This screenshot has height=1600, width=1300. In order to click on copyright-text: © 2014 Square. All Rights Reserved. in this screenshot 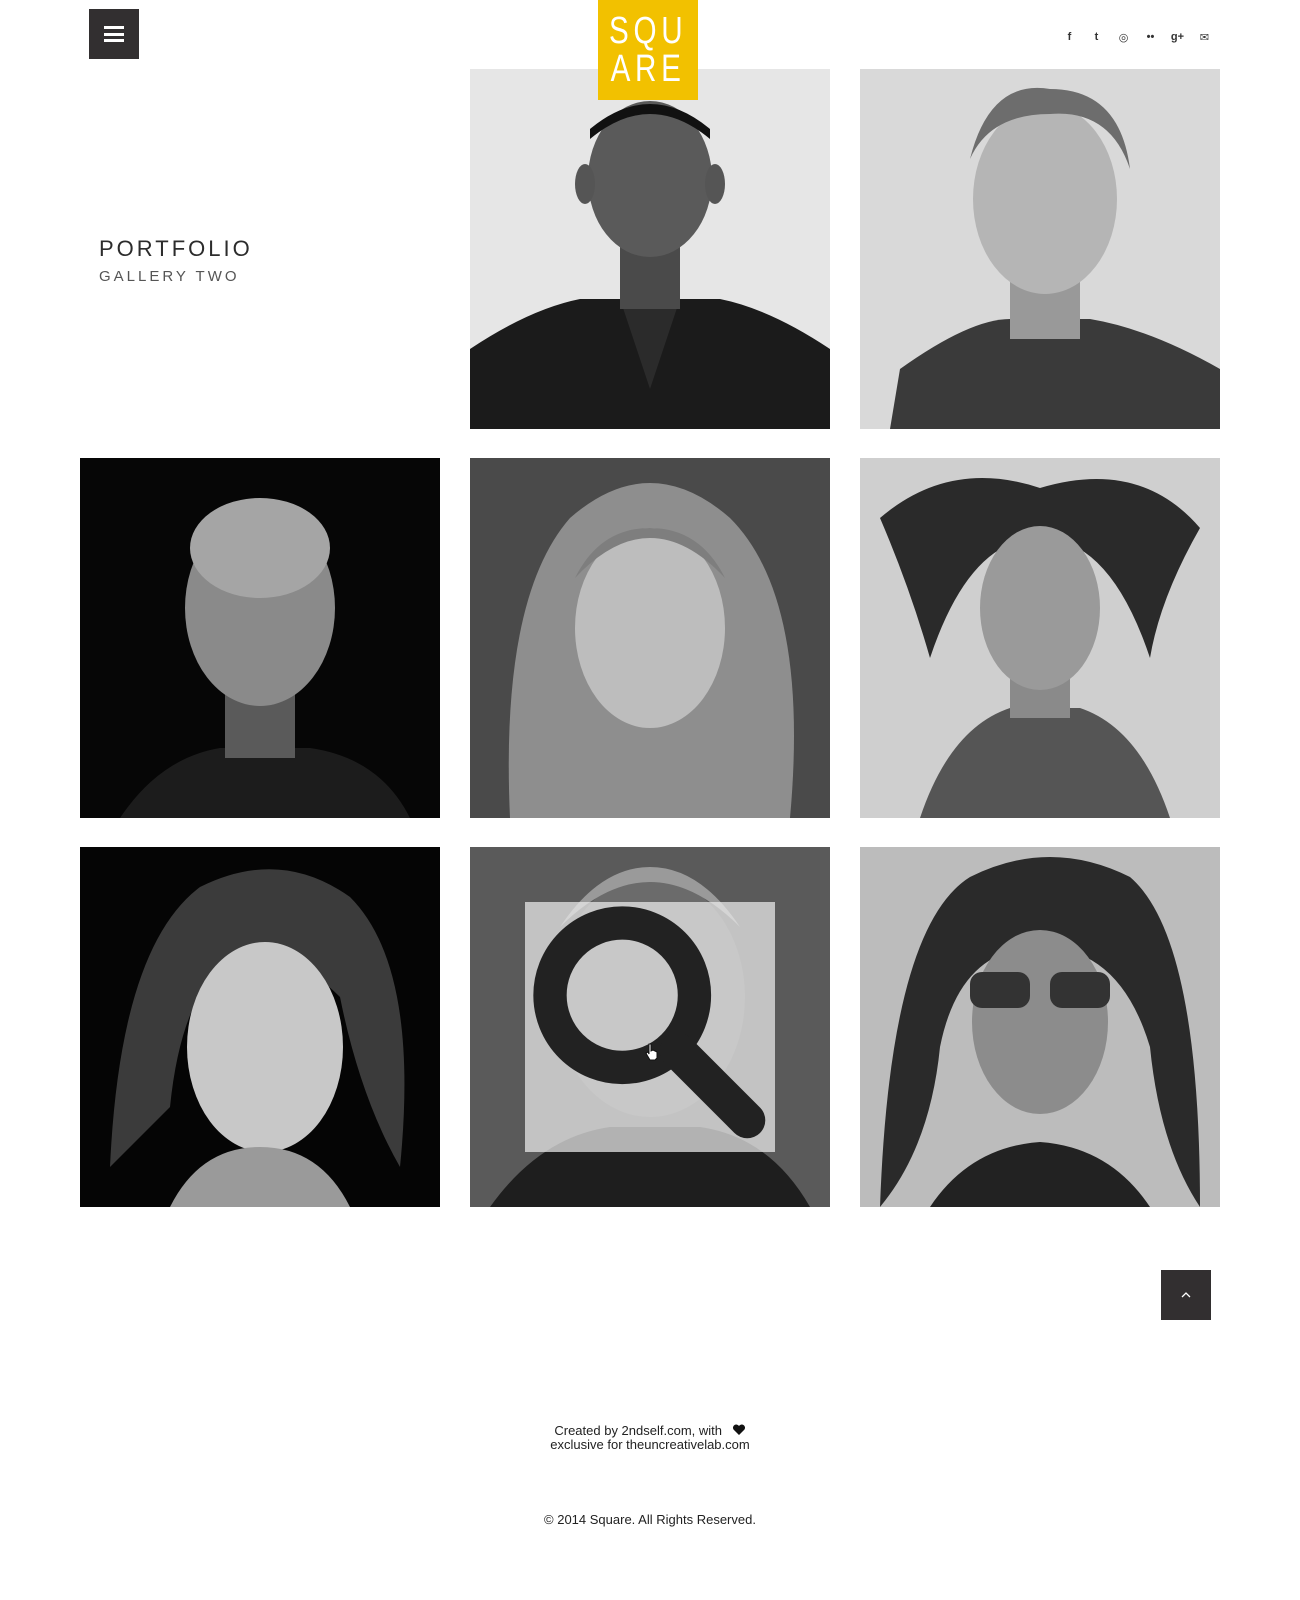, I will do `click(650, 1519)`.